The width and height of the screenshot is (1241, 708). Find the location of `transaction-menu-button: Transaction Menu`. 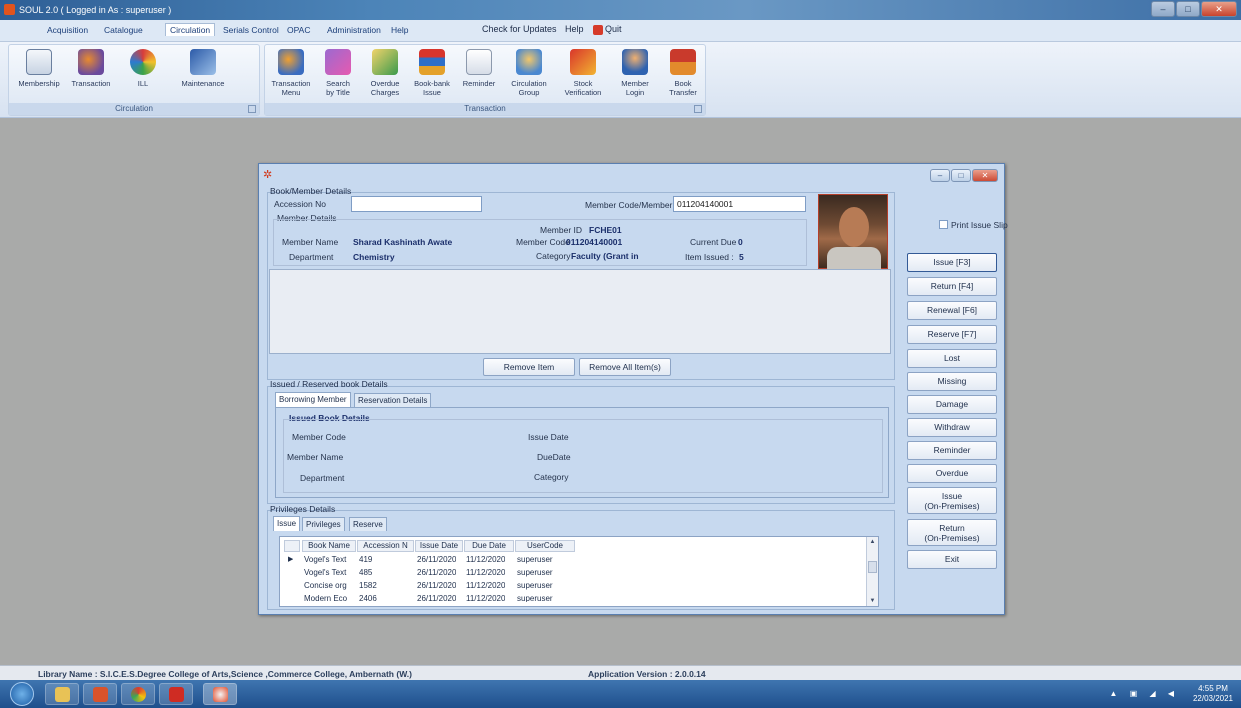

transaction-menu-button: Transaction Menu is located at coordinates (291, 73).